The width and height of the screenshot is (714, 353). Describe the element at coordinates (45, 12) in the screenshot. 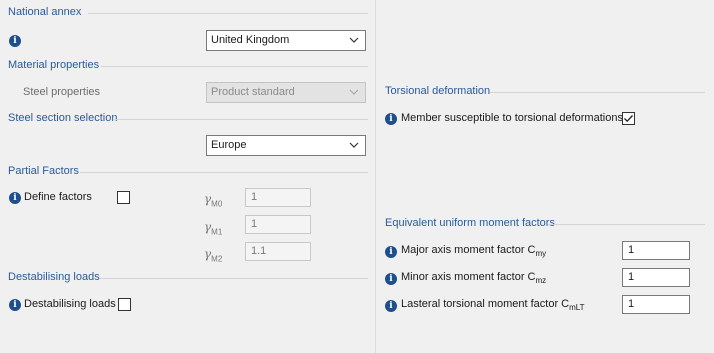

I see `national-annex-title: National annex` at that location.